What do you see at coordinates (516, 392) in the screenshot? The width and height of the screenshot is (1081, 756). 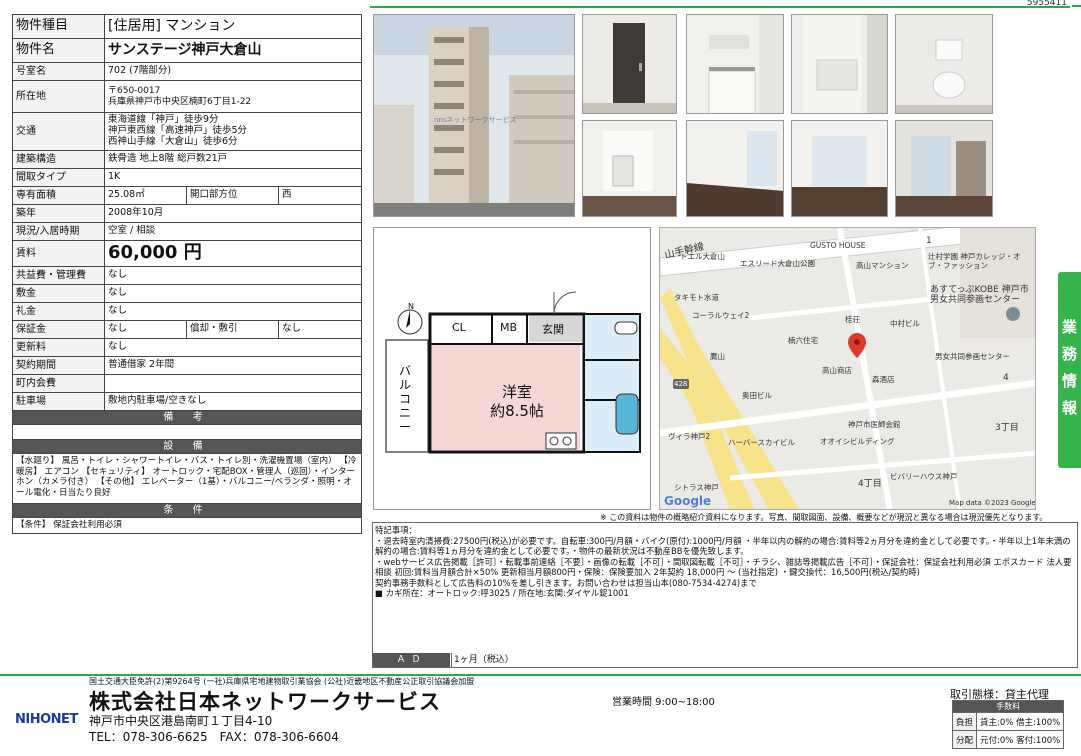 I see `western-room-label: 洋室` at bounding box center [516, 392].